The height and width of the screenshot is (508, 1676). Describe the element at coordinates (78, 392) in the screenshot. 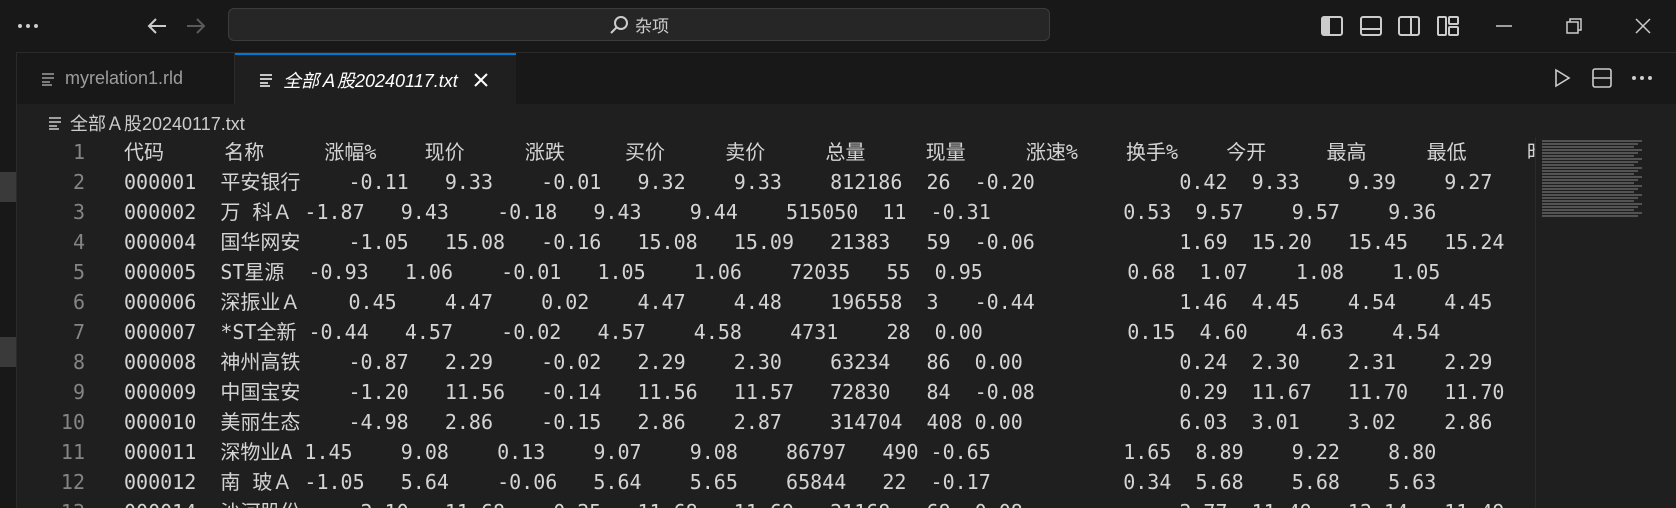

I see `line-number: 9` at that location.